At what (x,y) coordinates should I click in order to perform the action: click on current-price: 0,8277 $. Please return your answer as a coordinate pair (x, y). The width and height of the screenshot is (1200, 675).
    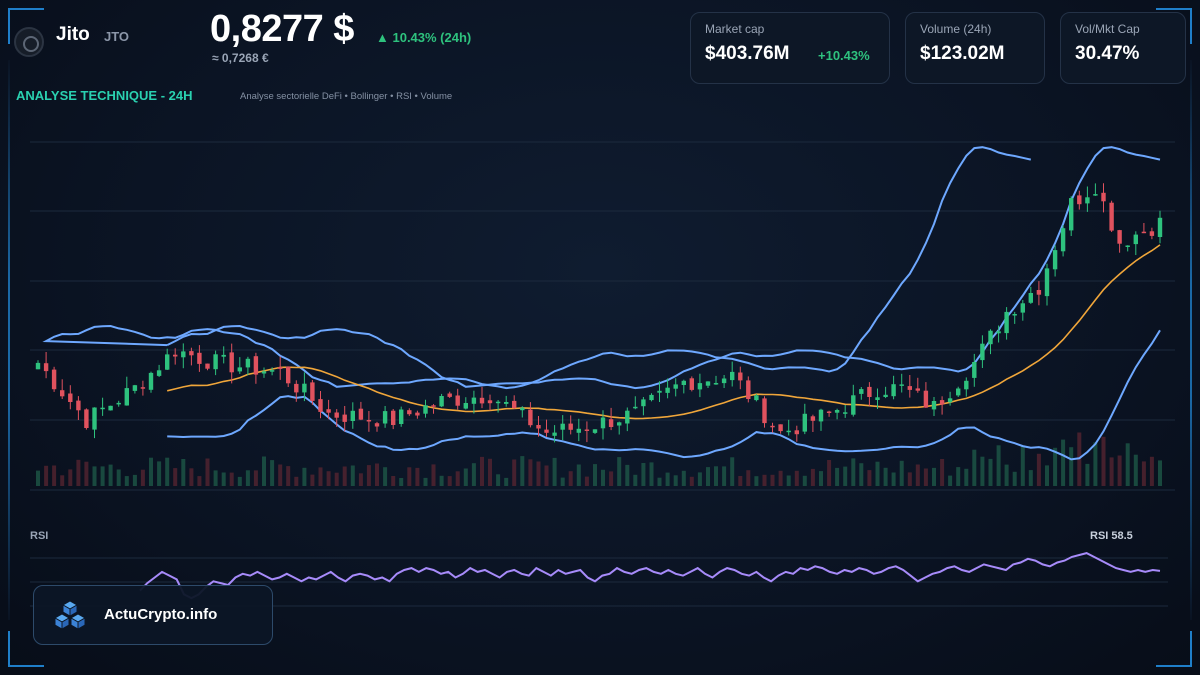
    Looking at the image, I should click on (282, 29).